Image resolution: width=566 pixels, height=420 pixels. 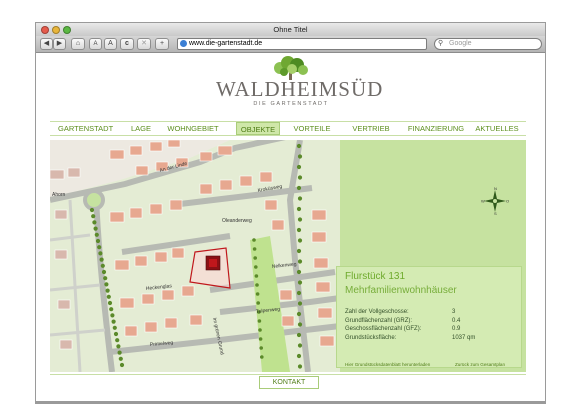 I want to click on zoom-window-icon, so click(x=67, y=30).